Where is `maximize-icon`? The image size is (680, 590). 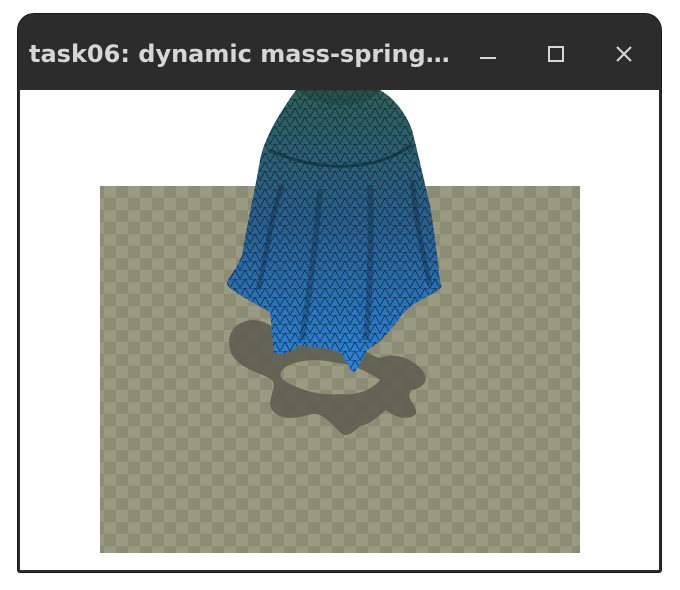 maximize-icon is located at coordinates (556, 54).